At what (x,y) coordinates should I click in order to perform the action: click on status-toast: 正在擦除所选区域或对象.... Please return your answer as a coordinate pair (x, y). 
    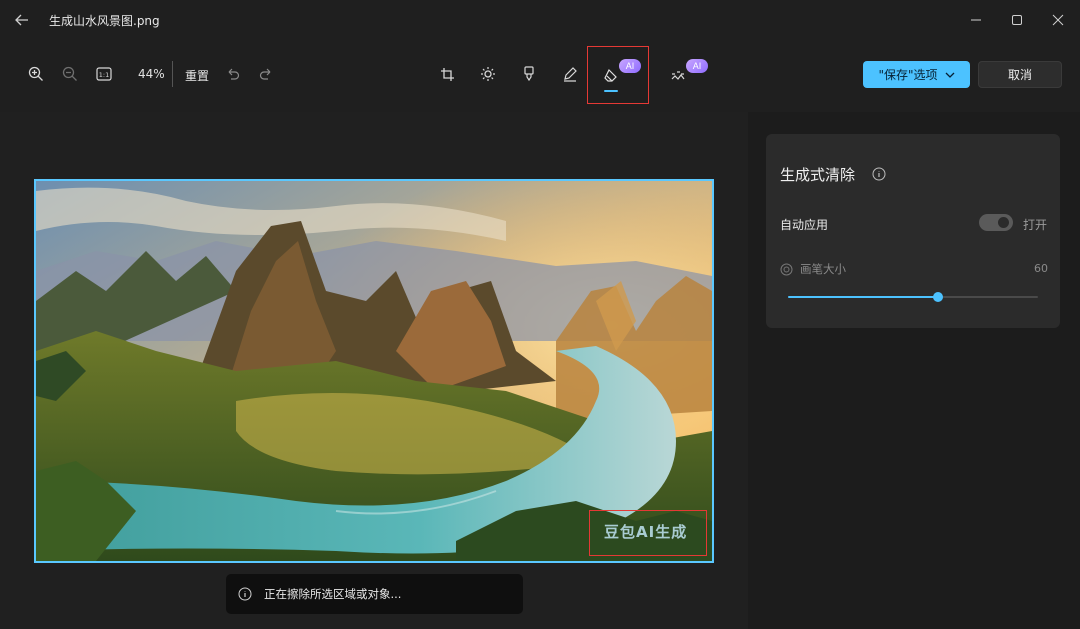
    Looking at the image, I should click on (374, 594).